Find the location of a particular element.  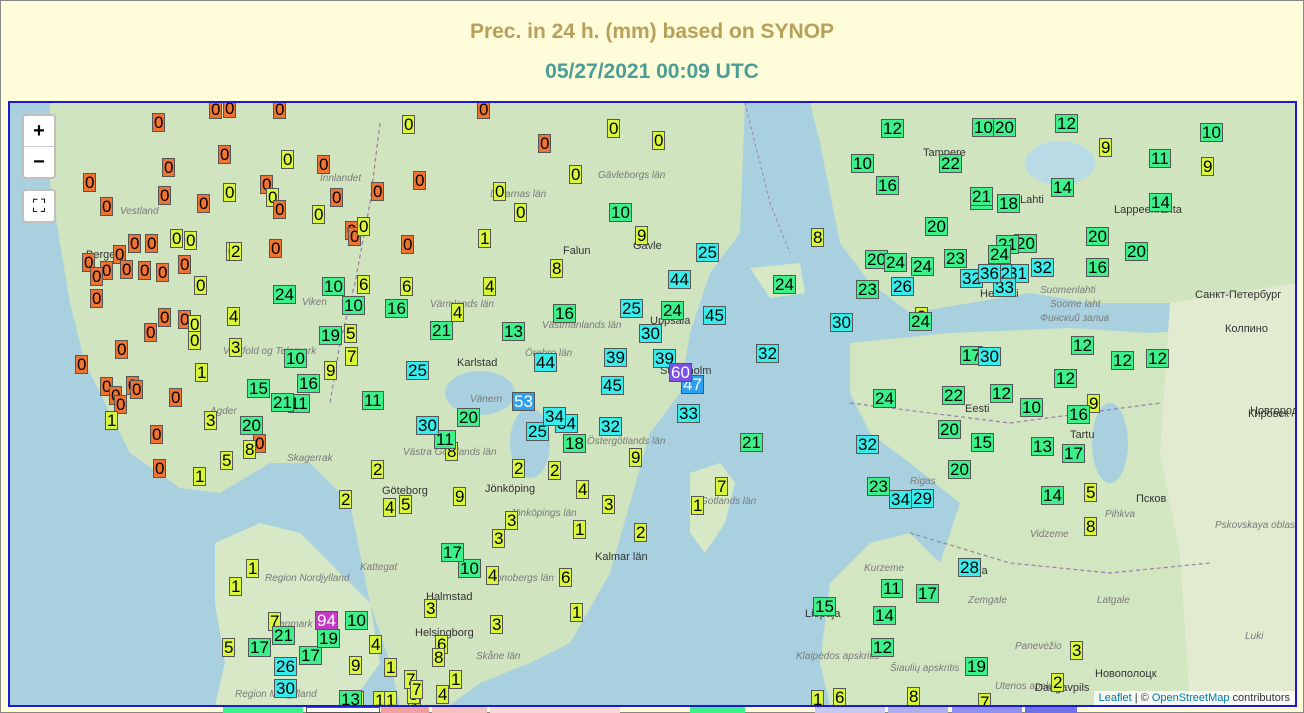

precip-observation: 36 is located at coordinates (989, 273).